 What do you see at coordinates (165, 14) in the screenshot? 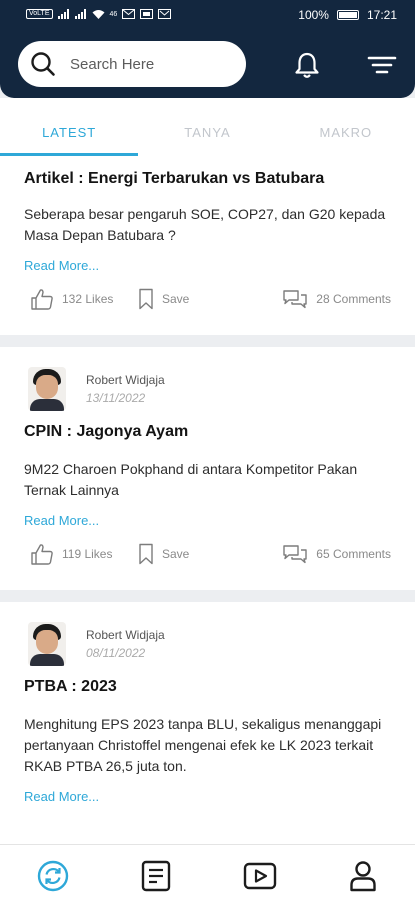
I see `gmail-icon` at bounding box center [165, 14].